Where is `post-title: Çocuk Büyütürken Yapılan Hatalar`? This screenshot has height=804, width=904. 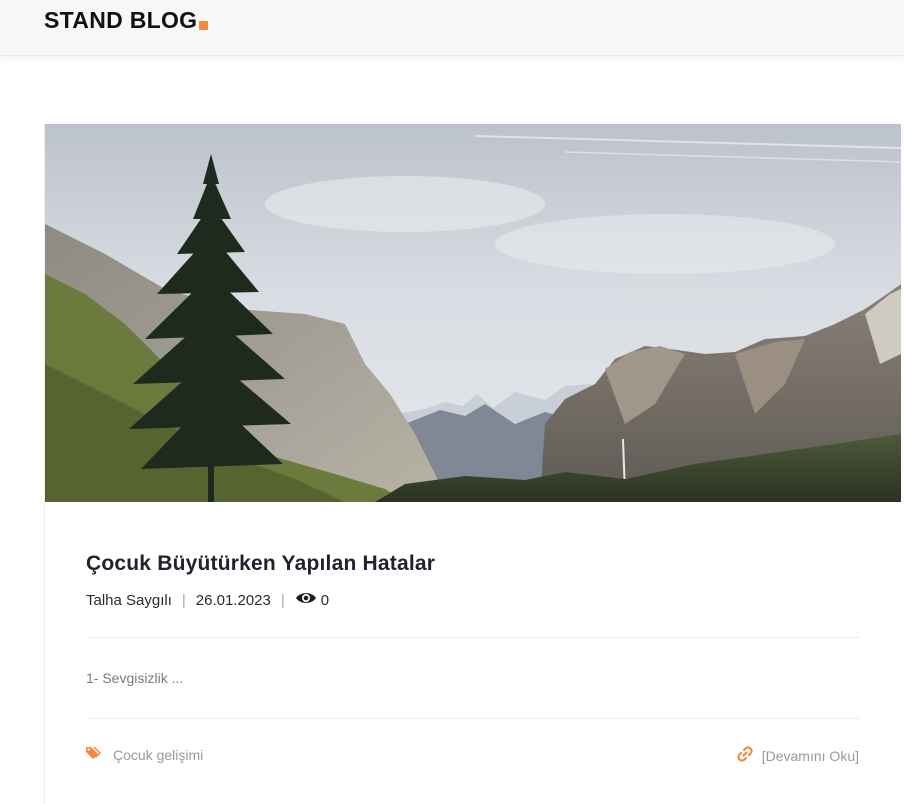 post-title: Çocuk Büyütürken Yapılan Hatalar is located at coordinates (260, 564).